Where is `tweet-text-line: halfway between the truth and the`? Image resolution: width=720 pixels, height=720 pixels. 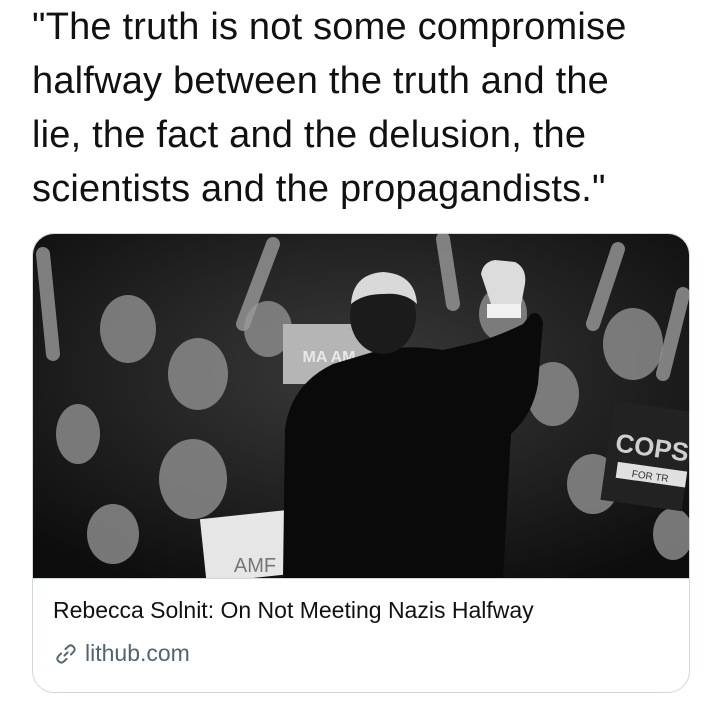 tweet-text-line: halfway between the truth and the is located at coordinates (320, 81).